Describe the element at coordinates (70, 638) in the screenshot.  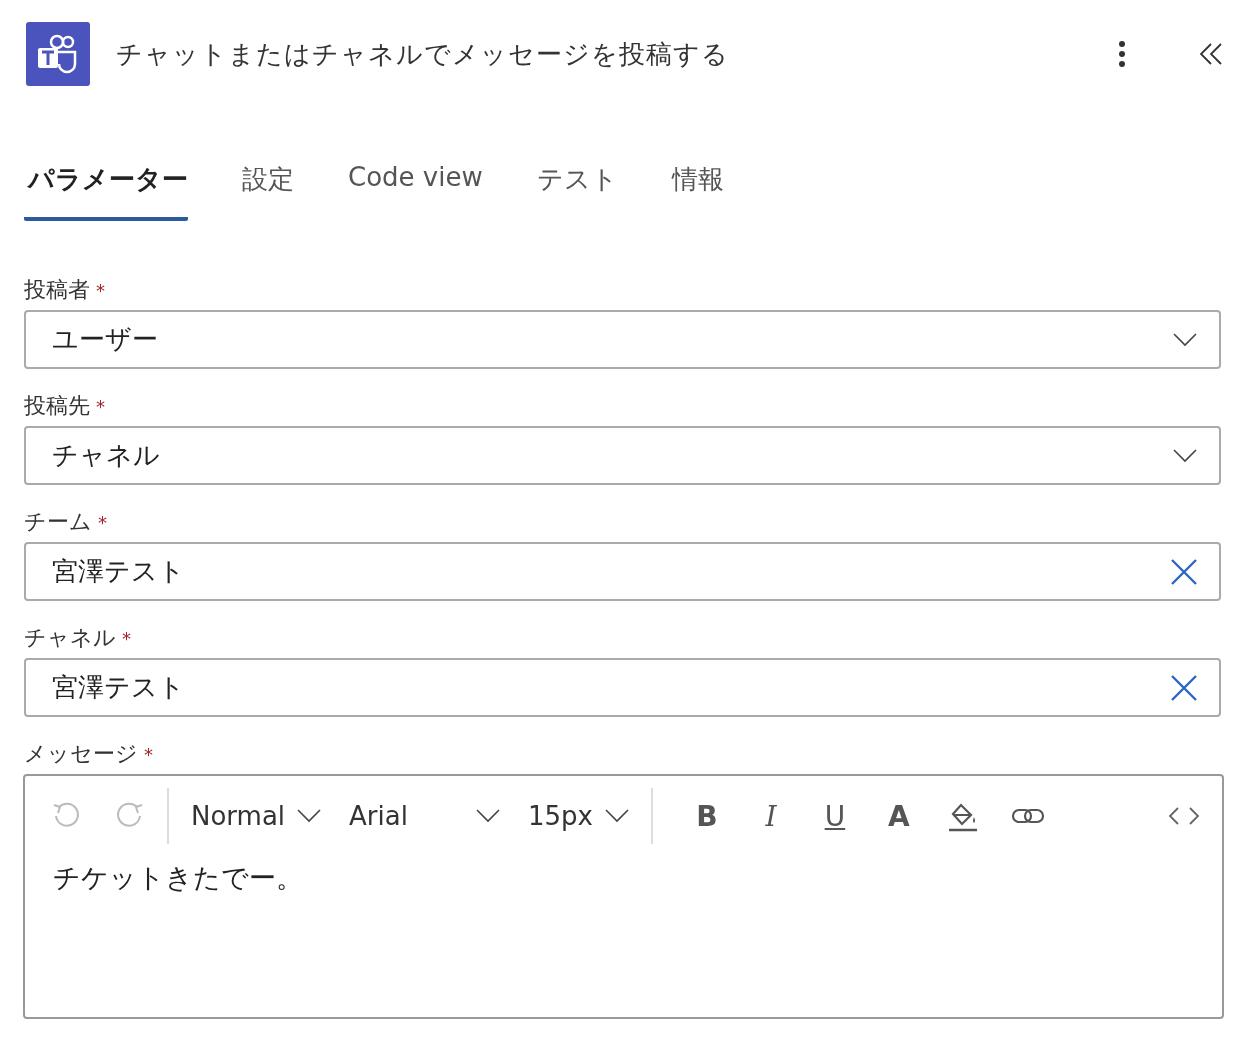
I see `field-label: チャネル` at that location.